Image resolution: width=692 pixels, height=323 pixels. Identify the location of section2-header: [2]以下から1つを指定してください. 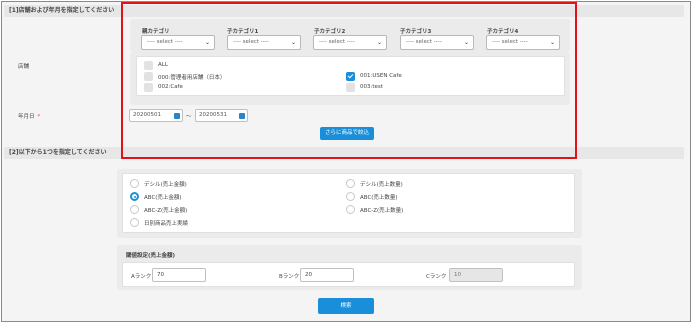
(344, 153).